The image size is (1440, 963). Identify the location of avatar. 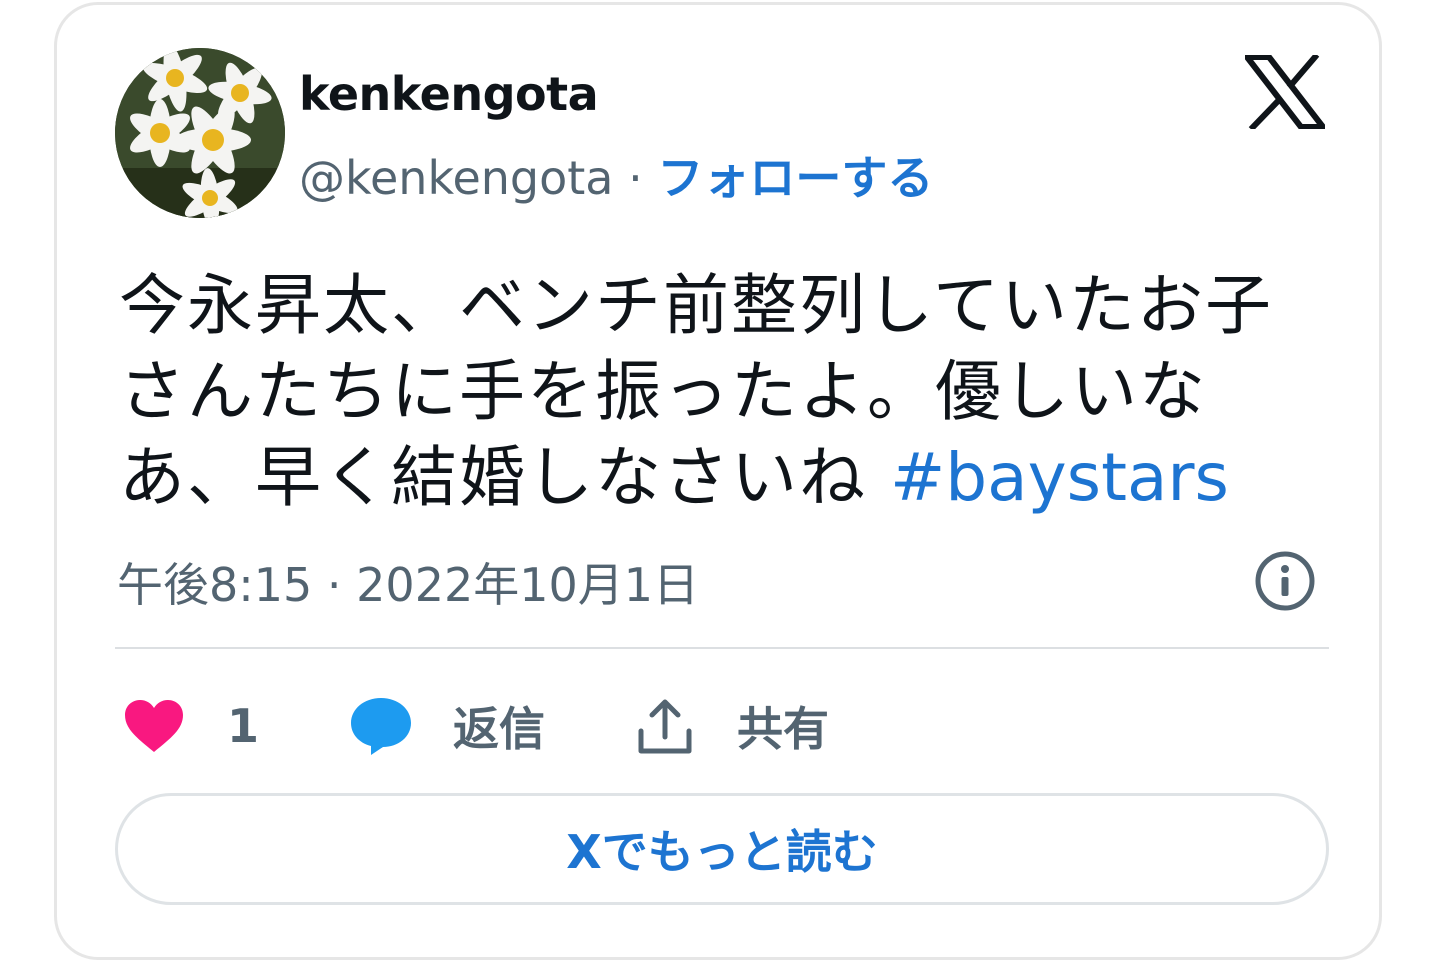
(200, 133).